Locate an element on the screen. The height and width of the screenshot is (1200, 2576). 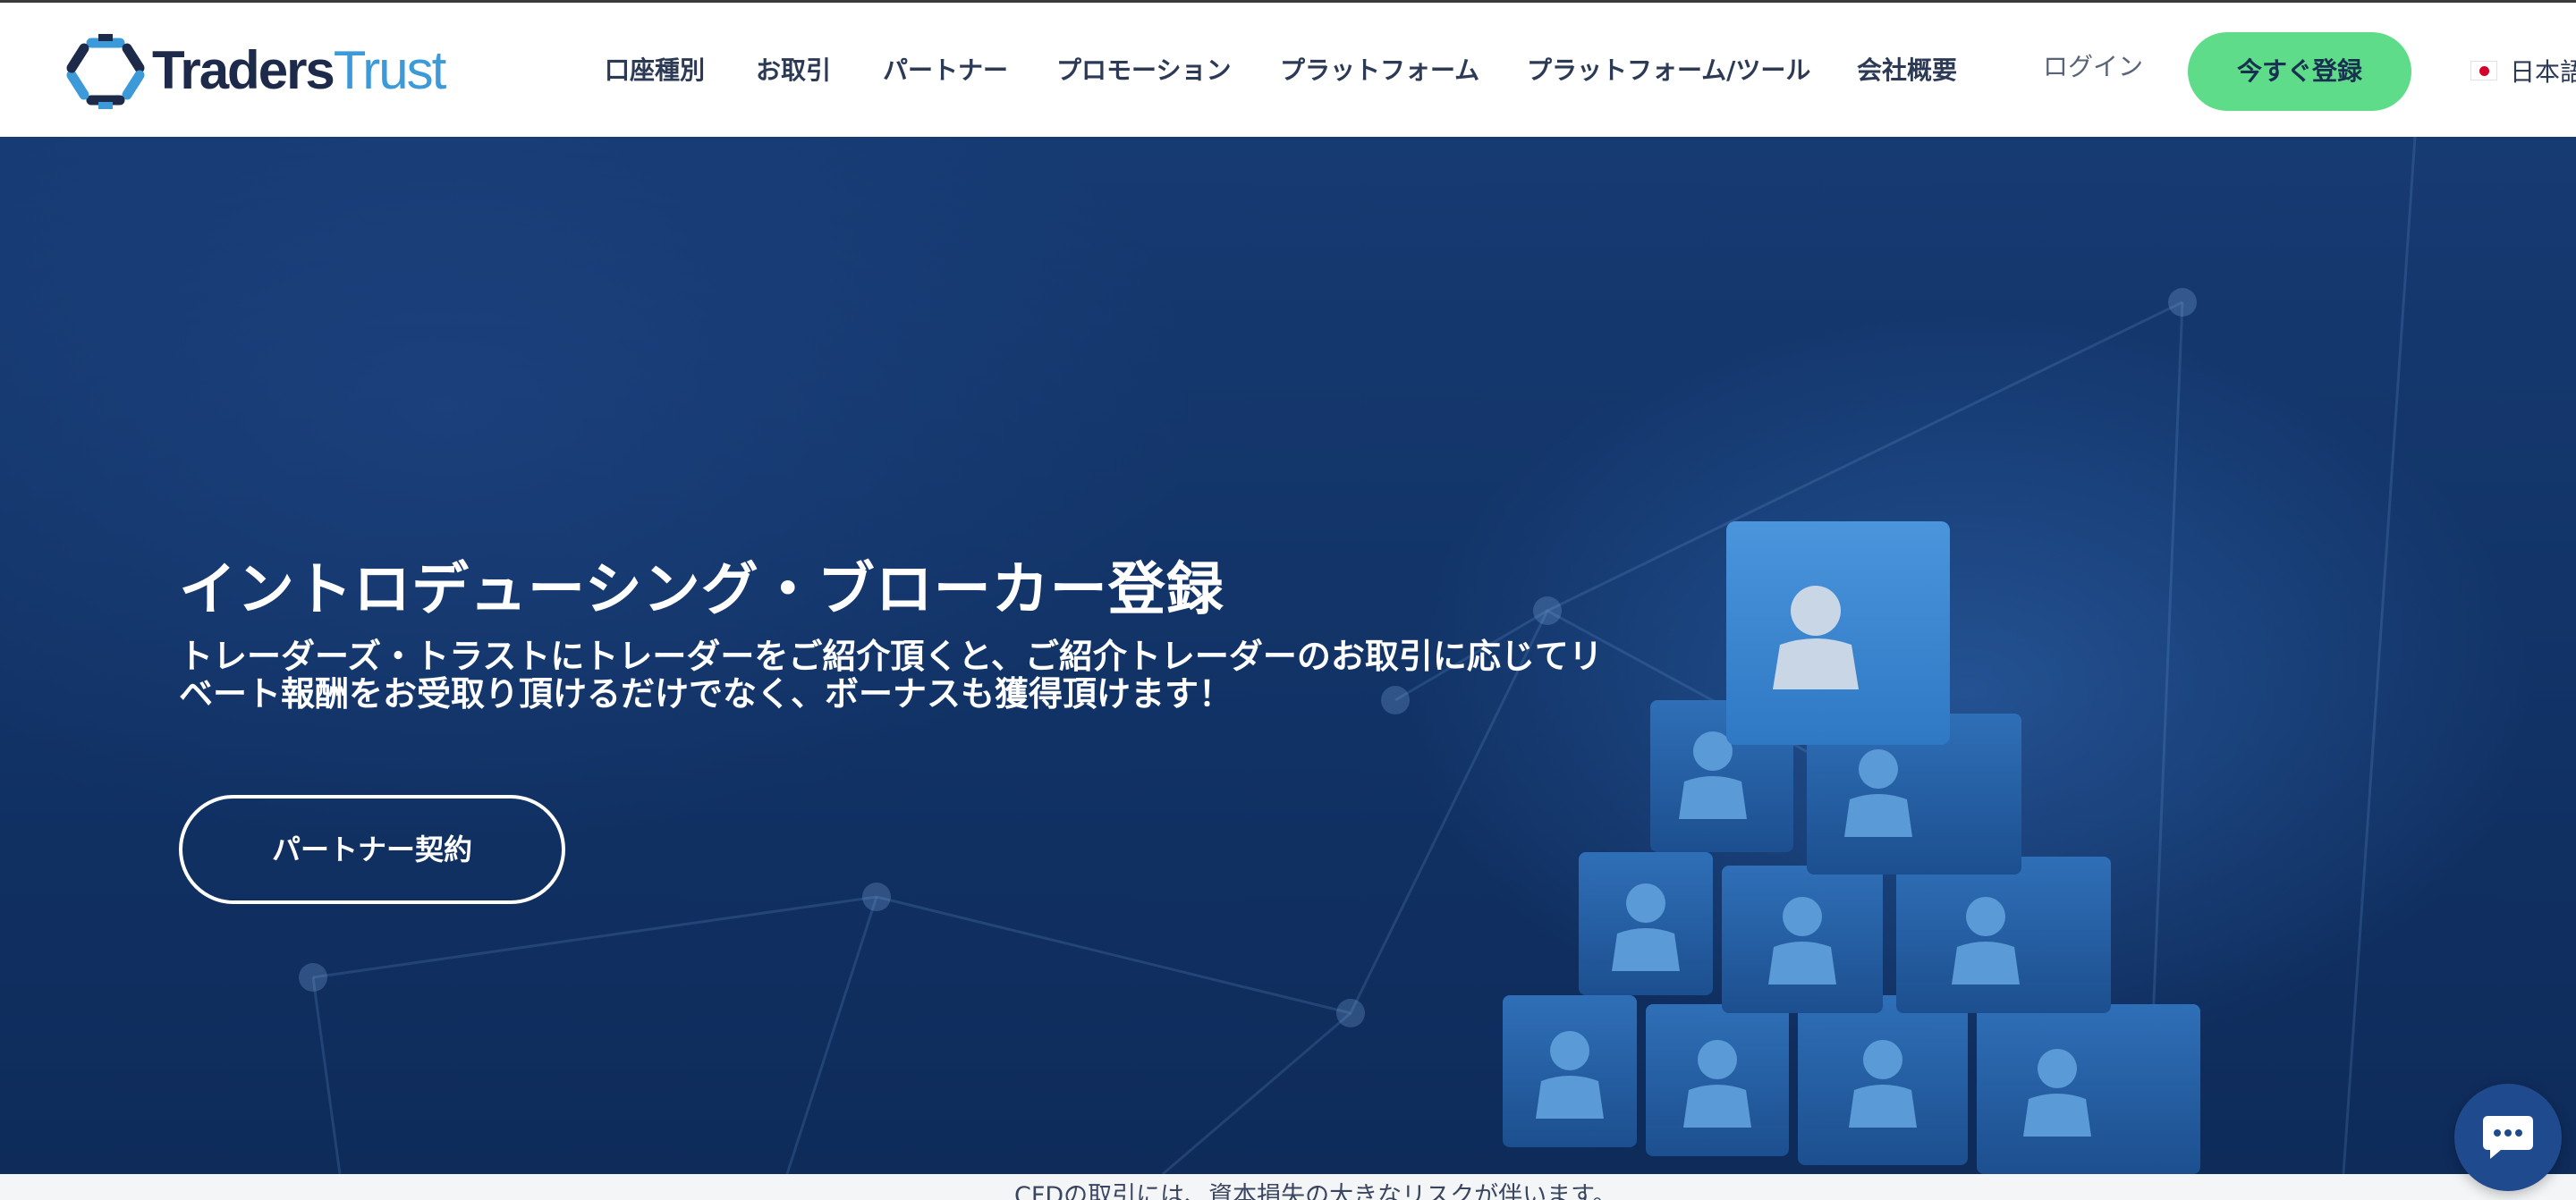
language-selector: 日本語 is located at coordinates (2523, 70).